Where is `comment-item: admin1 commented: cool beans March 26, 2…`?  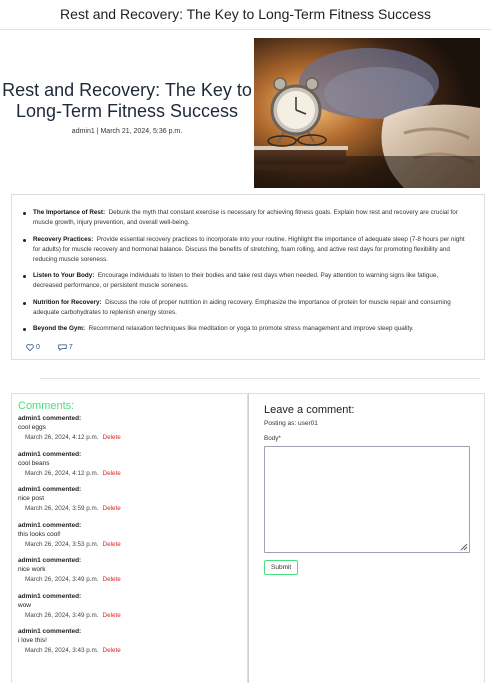 comment-item: admin1 commented: cool beans March 26, 2… is located at coordinates (132, 464).